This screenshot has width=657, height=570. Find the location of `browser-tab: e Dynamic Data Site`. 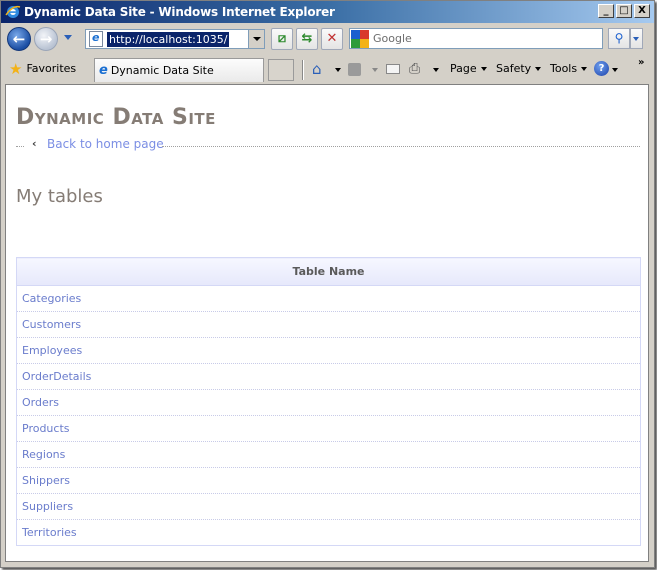

browser-tab: e Dynamic Data Site is located at coordinates (179, 70).